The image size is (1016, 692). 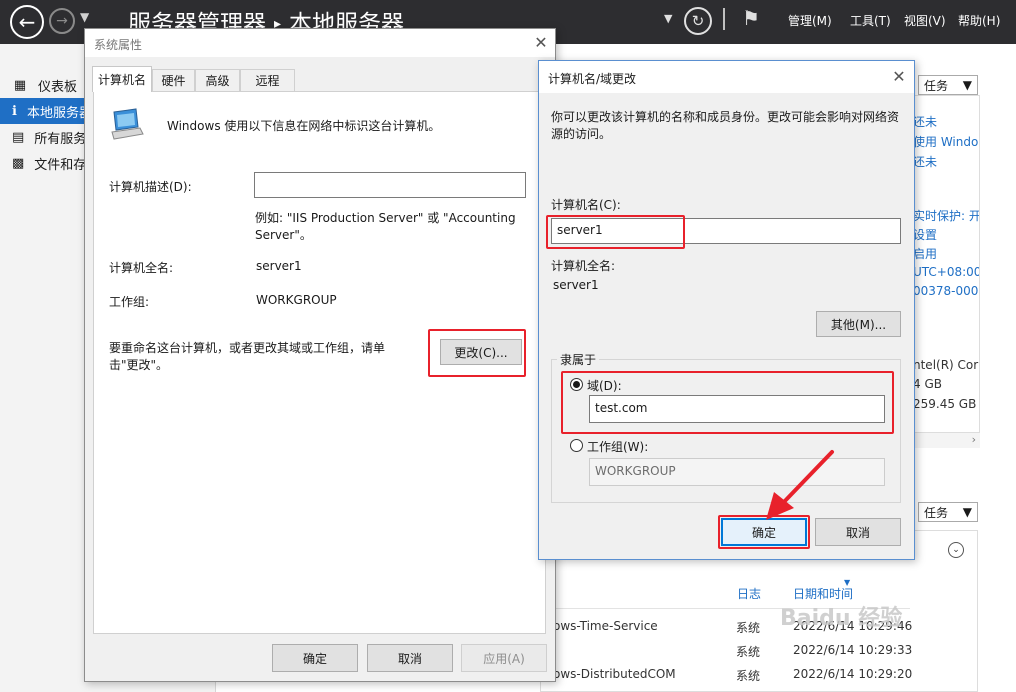 I want to click on nav-item-local-server: ℹ 本地服务器, so click(x=45, y=111).